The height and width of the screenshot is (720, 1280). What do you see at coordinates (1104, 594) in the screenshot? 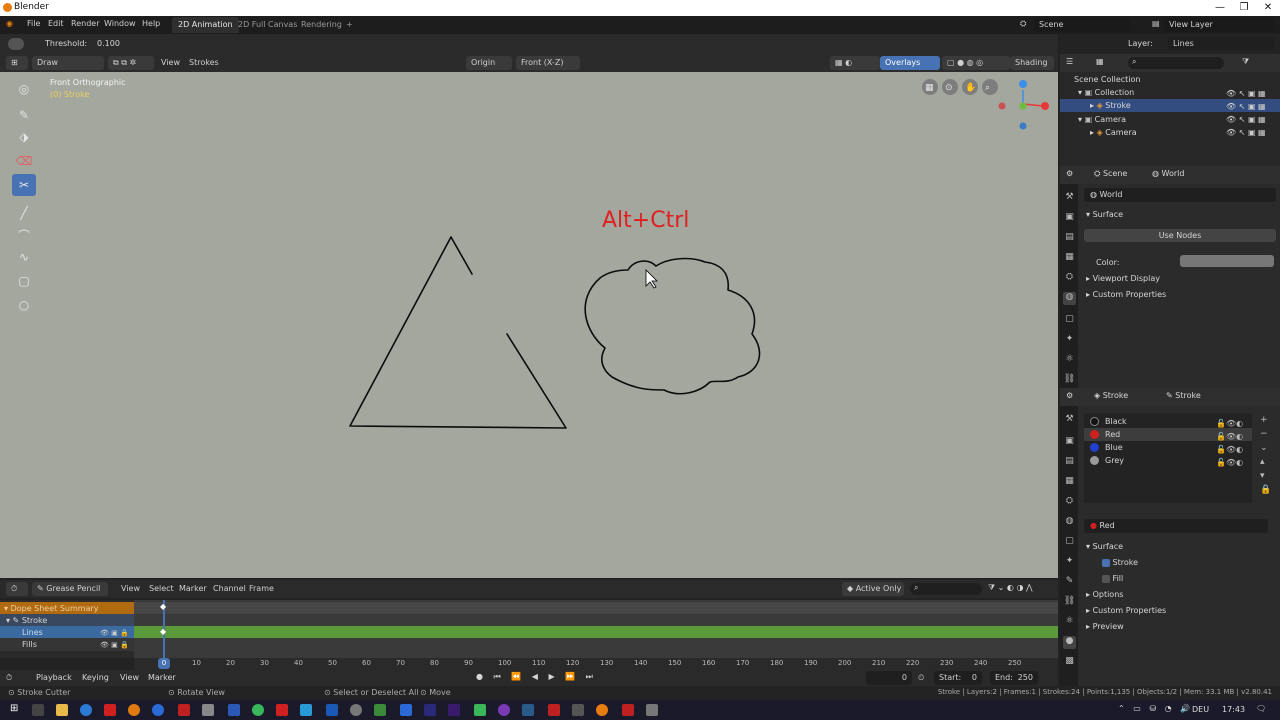
I see `options-section: ▸ Options` at bounding box center [1104, 594].